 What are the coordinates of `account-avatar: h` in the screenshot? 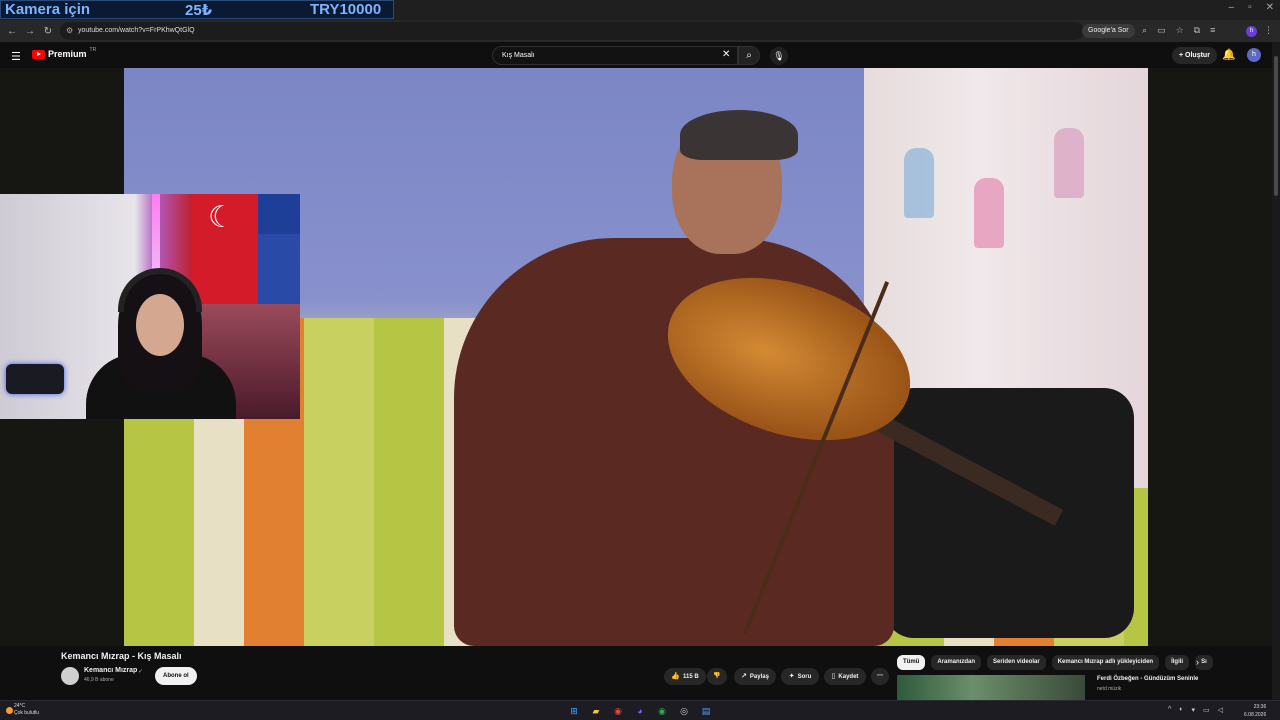 It's located at (1254, 55).